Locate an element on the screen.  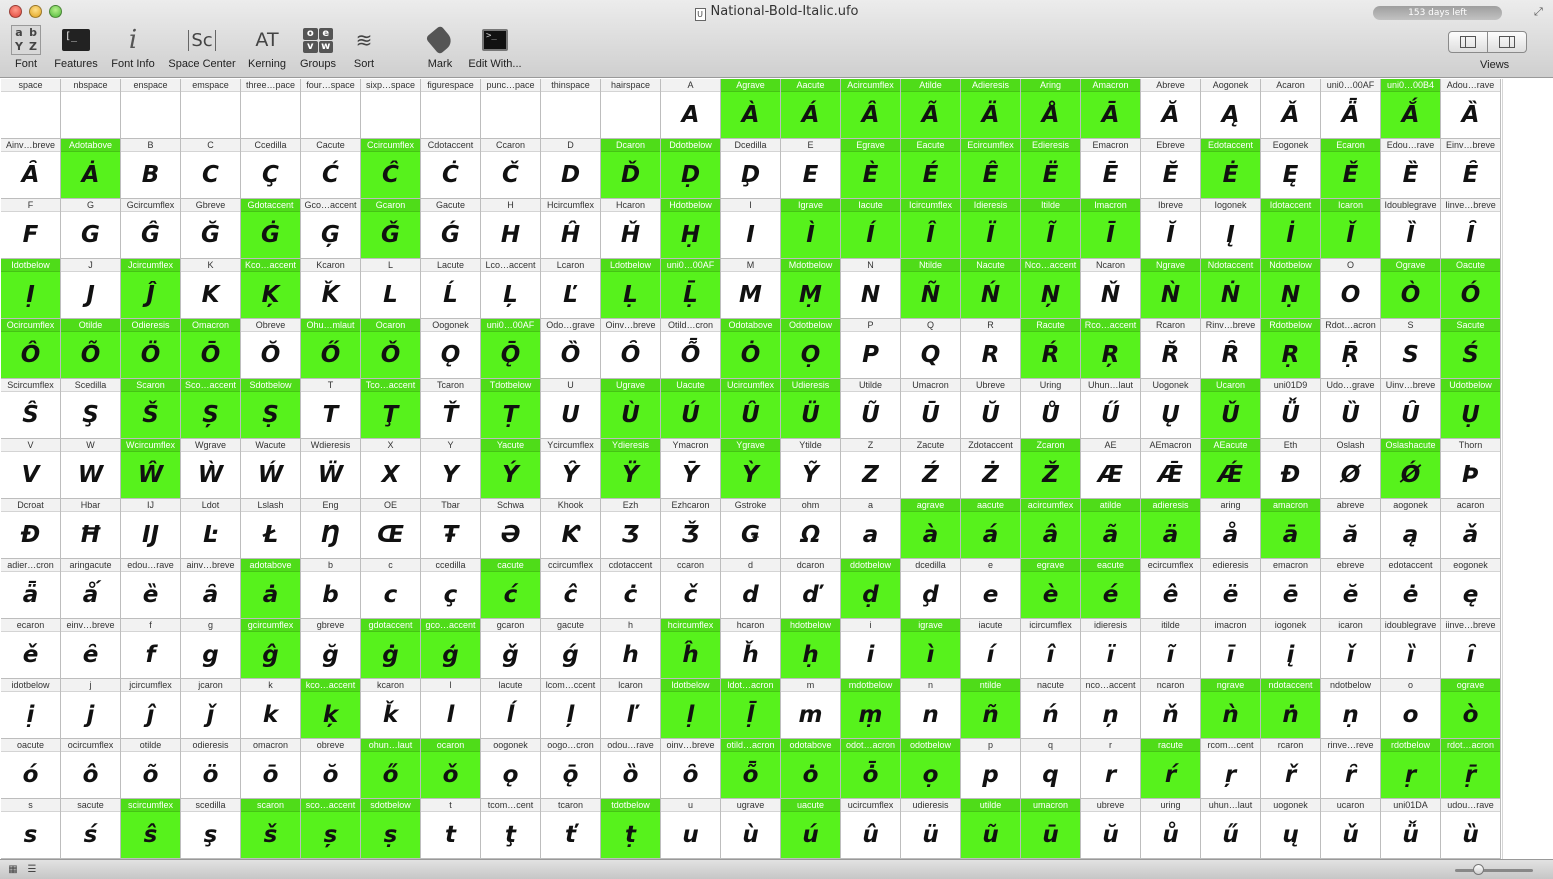
glyph-cell: Ncaron Ň is located at coordinates (1111, 289).